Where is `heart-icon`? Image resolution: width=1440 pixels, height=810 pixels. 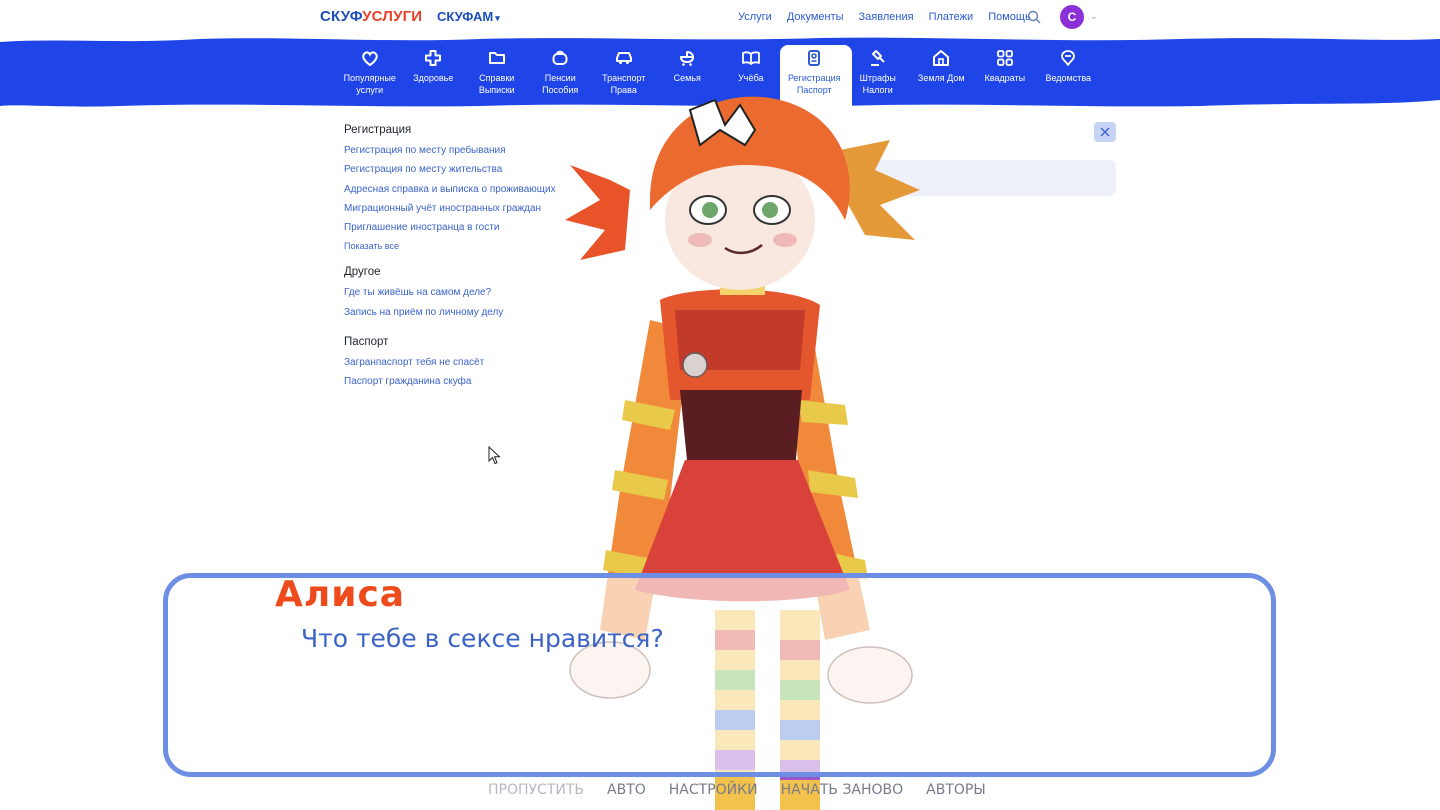
heart-icon is located at coordinates (370, 59).